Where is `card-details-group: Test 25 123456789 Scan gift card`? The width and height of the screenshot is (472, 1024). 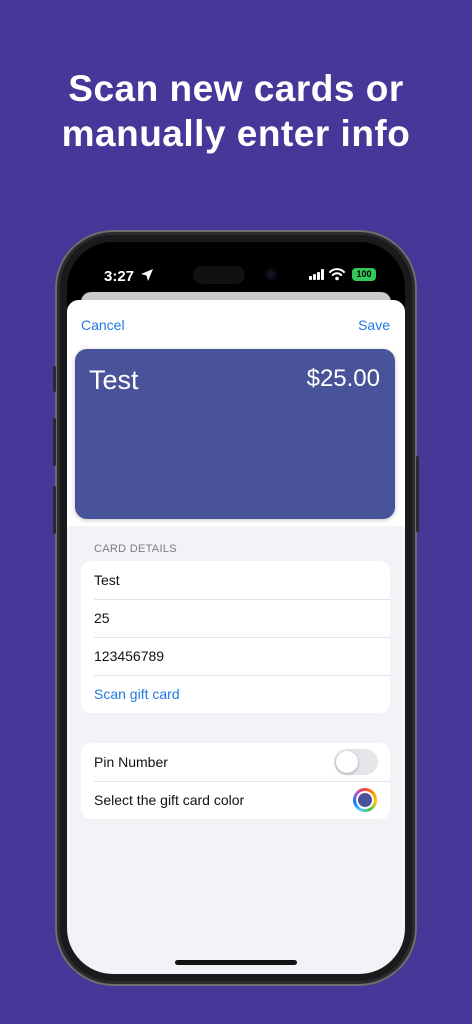 card-details-group: Test 25 123456789 Scan gift card is located at coordinates (235, 637).